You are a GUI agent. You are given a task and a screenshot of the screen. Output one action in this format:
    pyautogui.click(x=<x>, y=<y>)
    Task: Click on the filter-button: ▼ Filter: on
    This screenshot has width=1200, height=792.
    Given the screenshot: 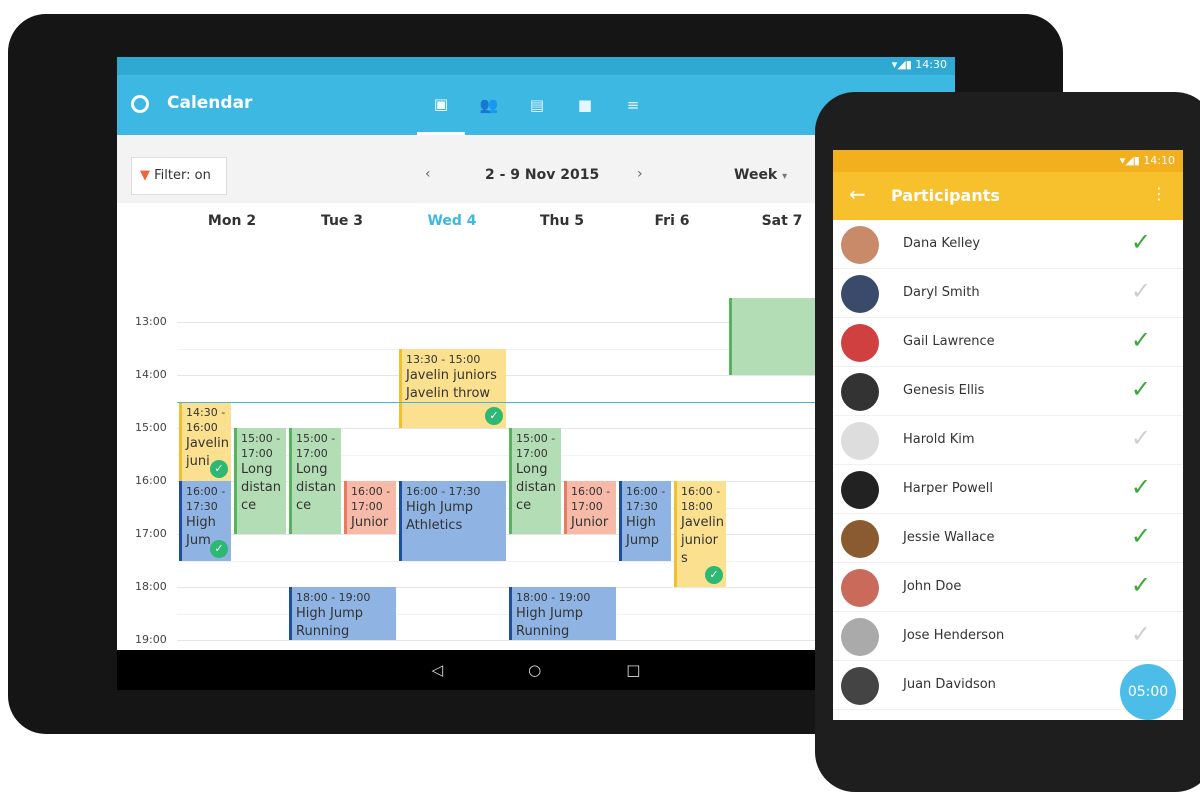 What is the action you would take?
    pyautogui.click(x=179, y=176)
    